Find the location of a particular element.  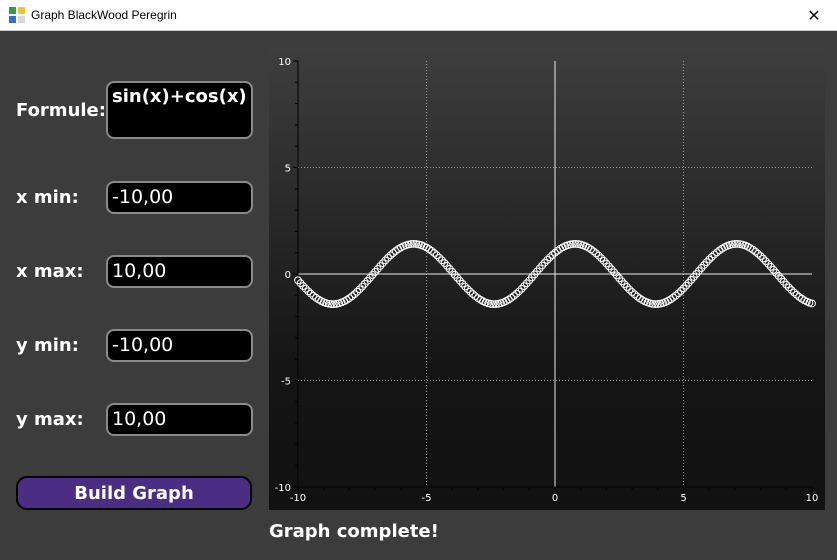

x-tick-label: 0 is located at coordinates (555, 498).